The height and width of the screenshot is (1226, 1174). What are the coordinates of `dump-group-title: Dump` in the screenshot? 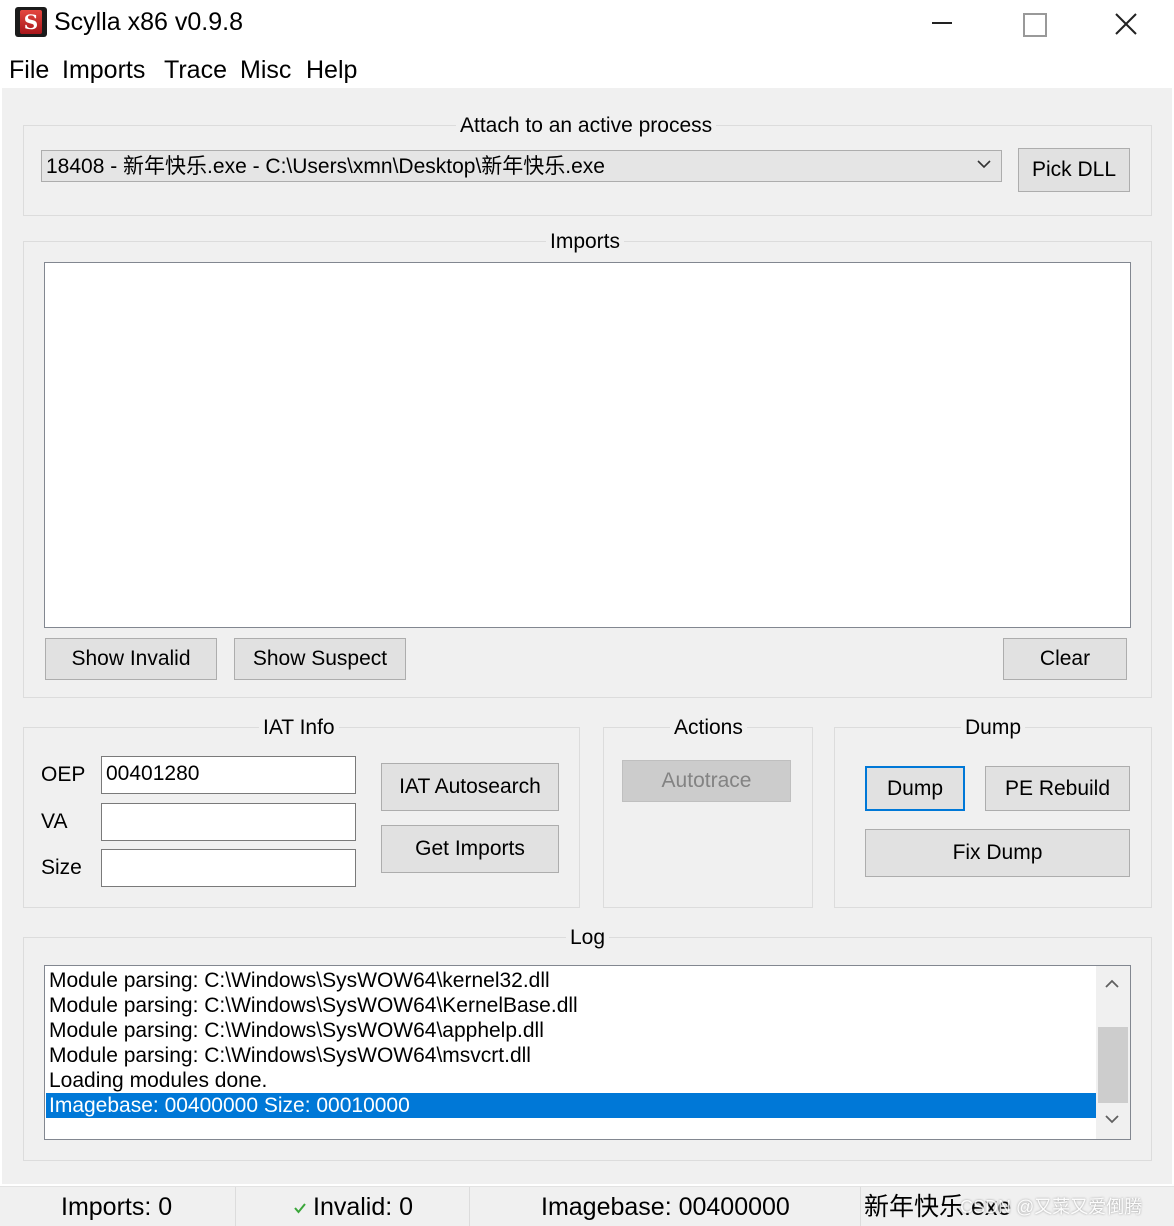 It's located at (993, 728).